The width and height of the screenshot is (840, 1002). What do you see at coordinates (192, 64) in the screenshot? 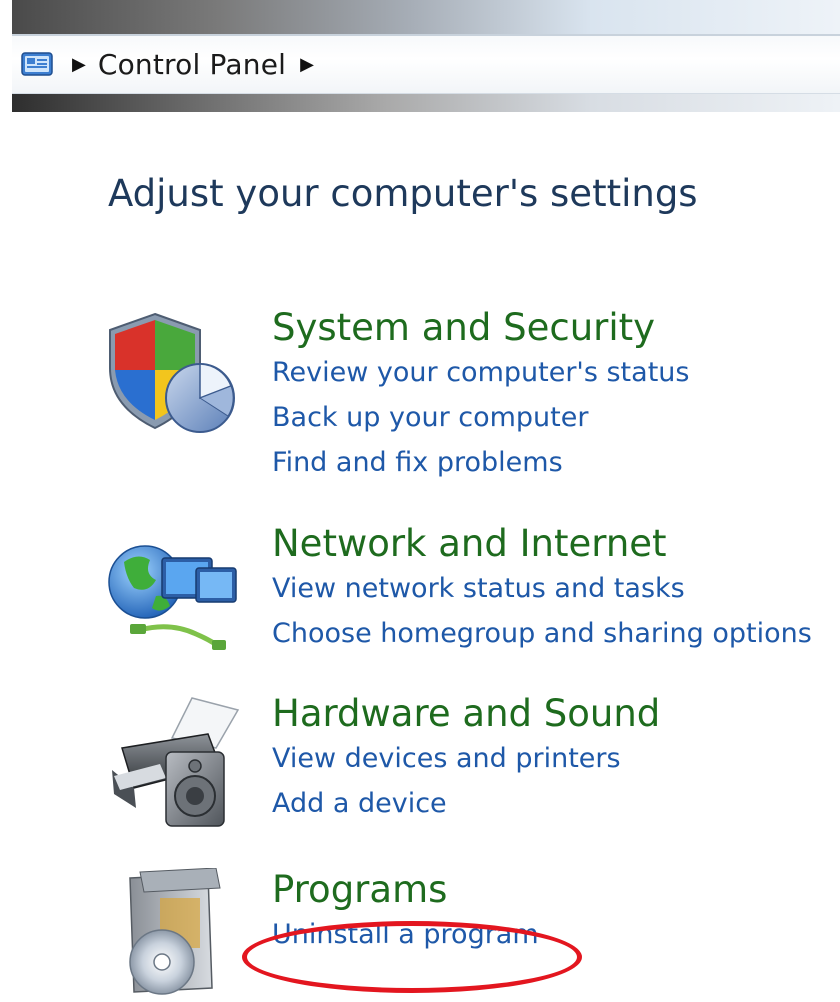
I see `breadcrumb-control-panel: Control Panel` at bounding box center [192, 64].